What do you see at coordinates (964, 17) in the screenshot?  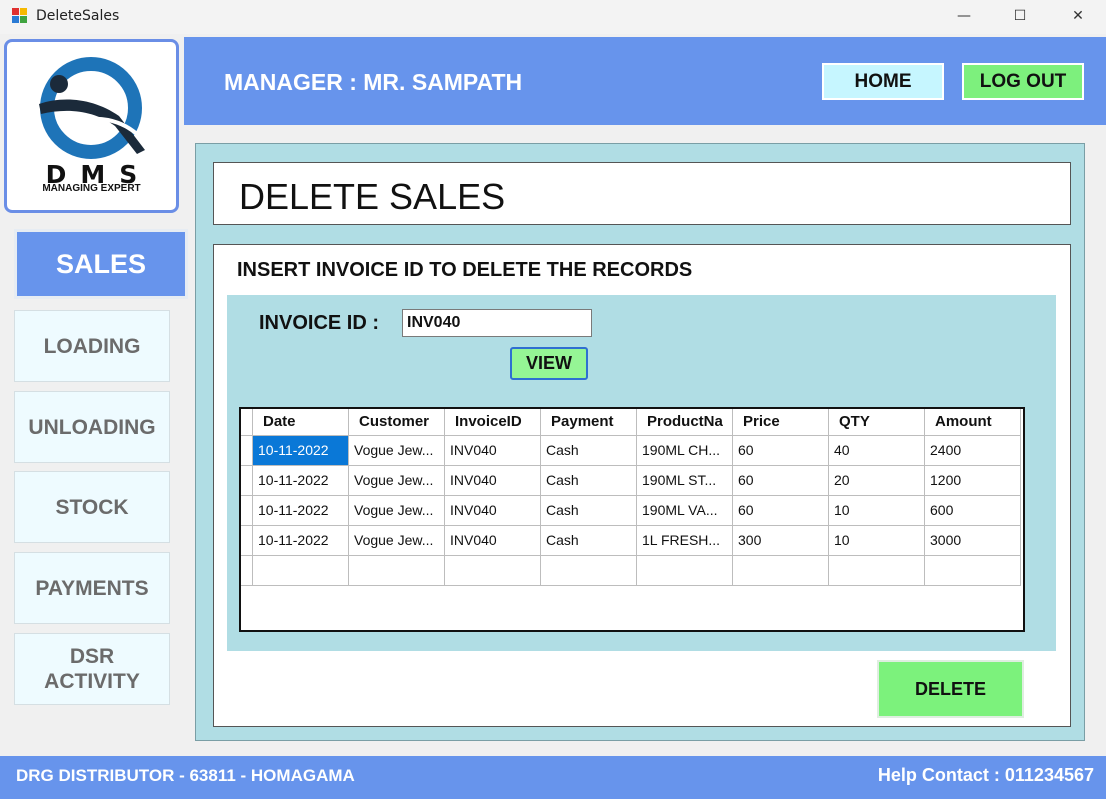 I see `minimize-icon: —` at bounding box center [964, 17].